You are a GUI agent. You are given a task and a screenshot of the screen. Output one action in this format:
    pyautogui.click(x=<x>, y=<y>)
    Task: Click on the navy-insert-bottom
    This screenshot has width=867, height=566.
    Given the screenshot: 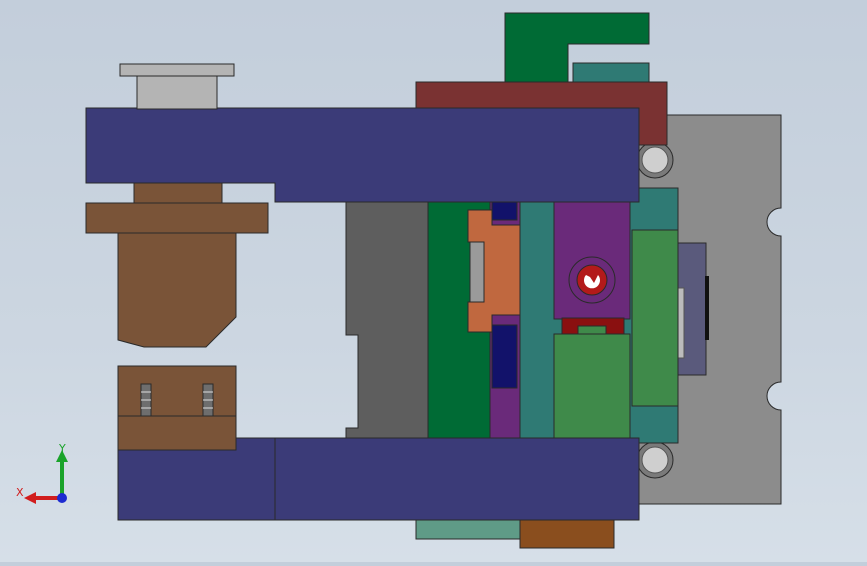 What is the action you would take?
    pyautogui.click(x=504, y=356)
    